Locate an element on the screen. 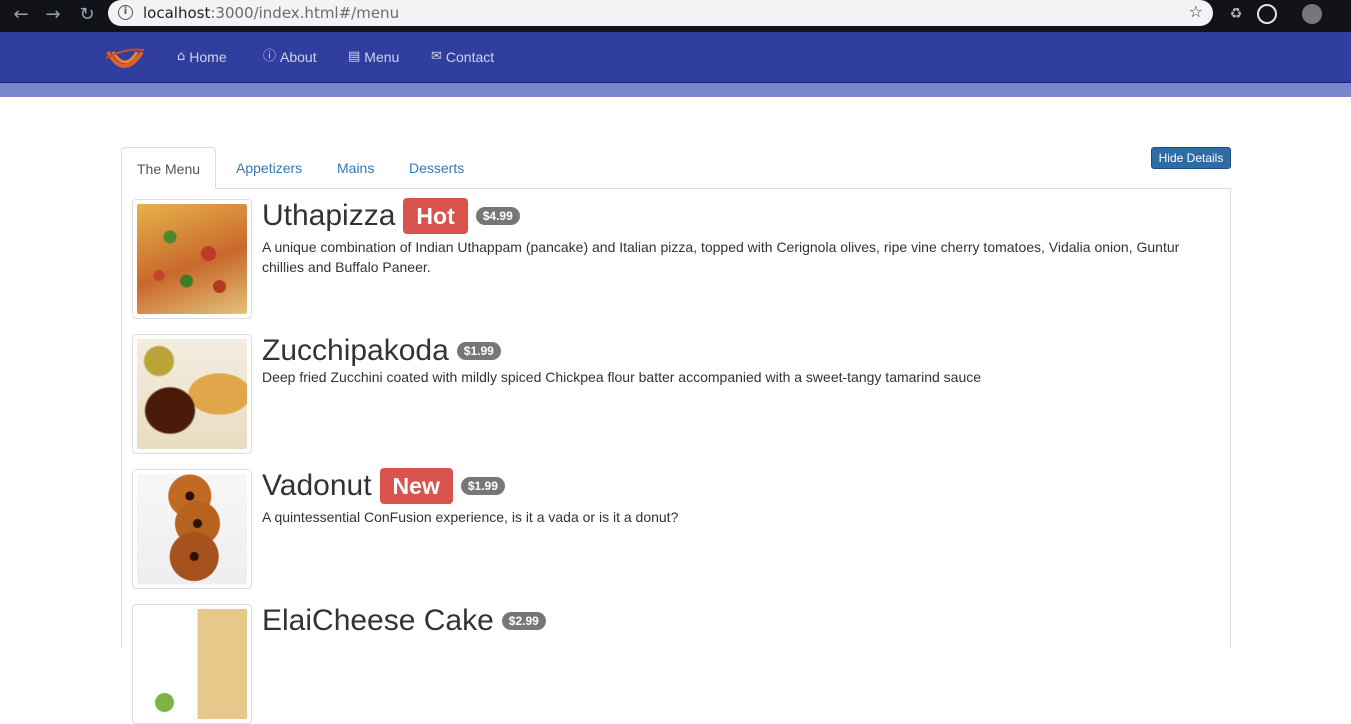 The width and height of the screenshot is (1351, 724). envelope-icon: ✉ is located at coordinates (436, 56).